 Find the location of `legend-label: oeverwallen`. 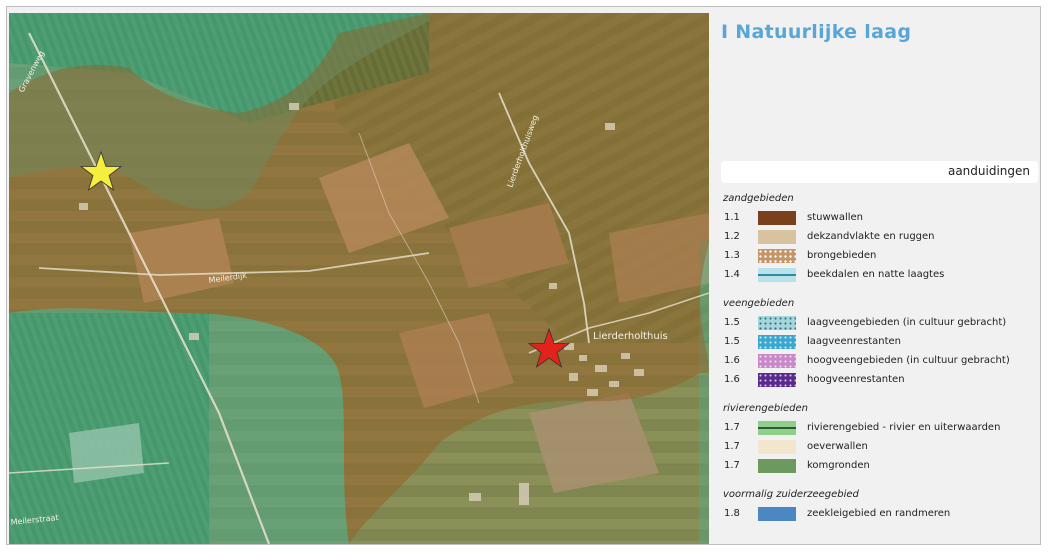

legend-label: oeverwallen is located at coordinates (837, 446).